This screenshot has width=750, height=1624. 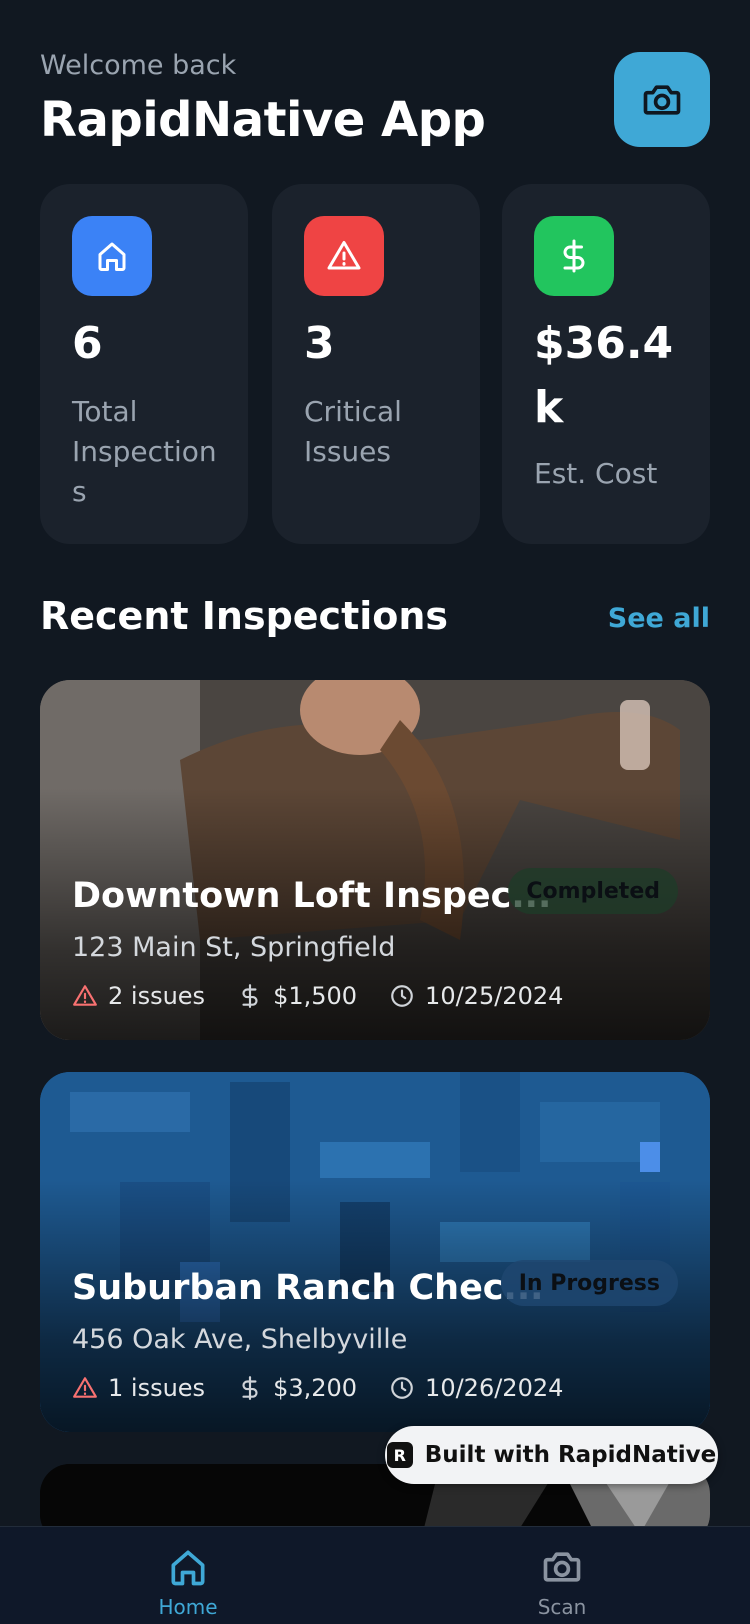 I want to click on stat-card-est-cost: $36.4 k Est. Cost, so click(x=606, y=364).